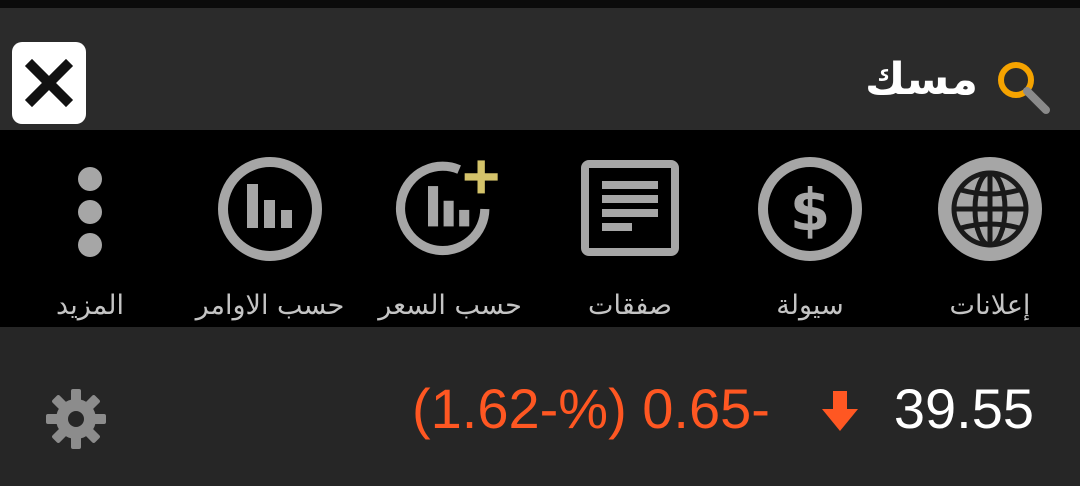  Describe the element at coordinates (446, 208) in the screenshot. I see `bar-chart-plus-icon` at that location.